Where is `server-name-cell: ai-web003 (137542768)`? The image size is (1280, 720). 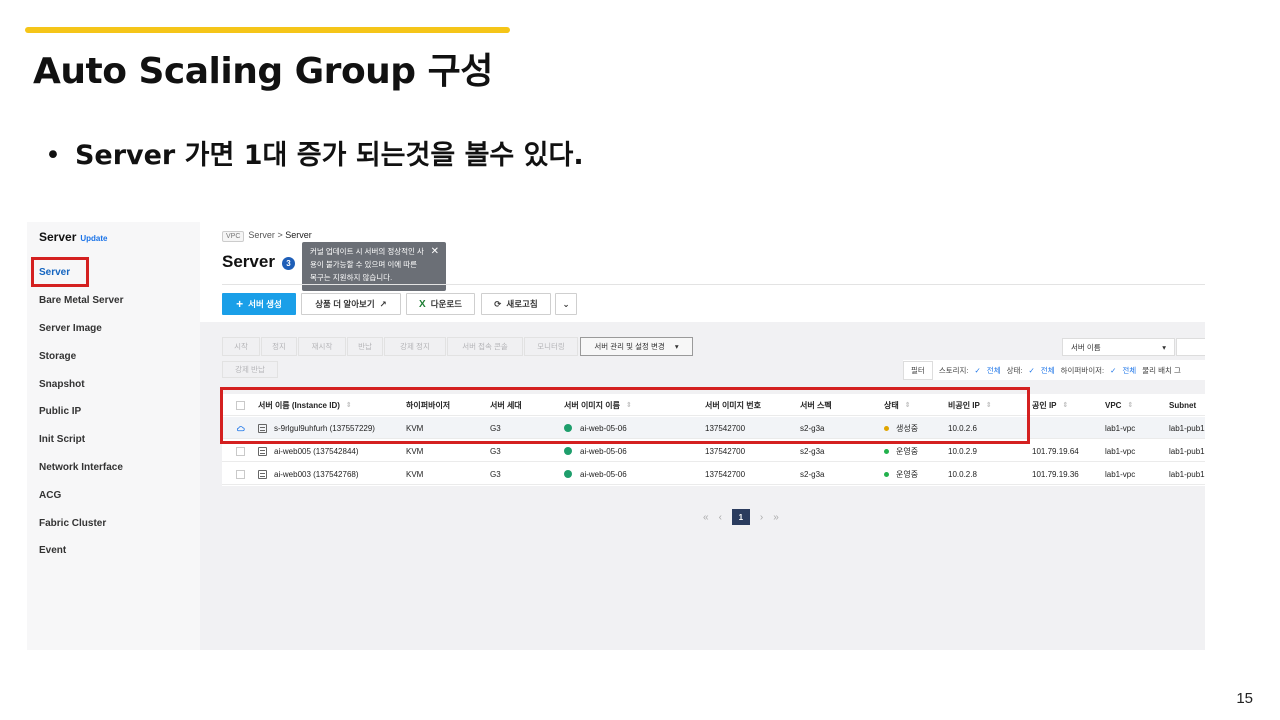 server-name-cell: ai-web003 (137542768) is located at coordinates (308, 474).